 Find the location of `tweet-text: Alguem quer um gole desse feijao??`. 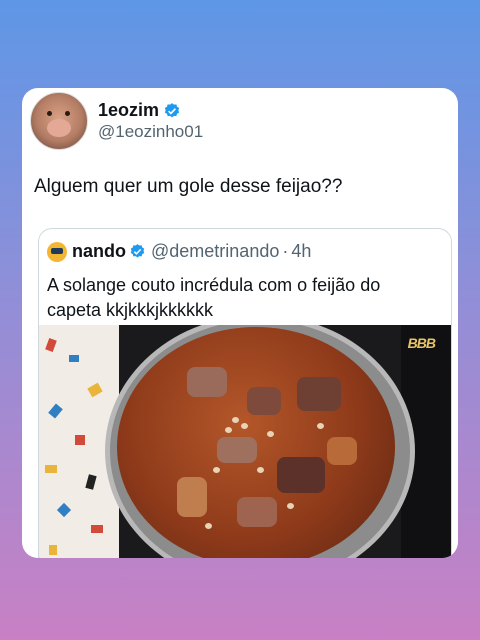

tweet-text: Alguem quer um gole desse feijao?? is located at coordinates (188, 186).